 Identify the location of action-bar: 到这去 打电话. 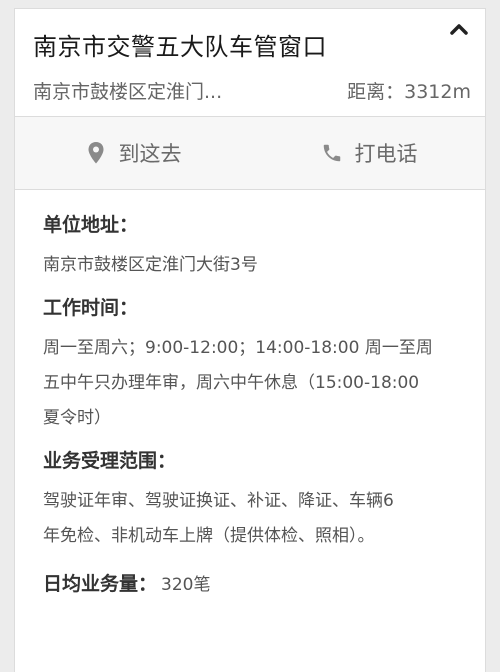
(250, 153).